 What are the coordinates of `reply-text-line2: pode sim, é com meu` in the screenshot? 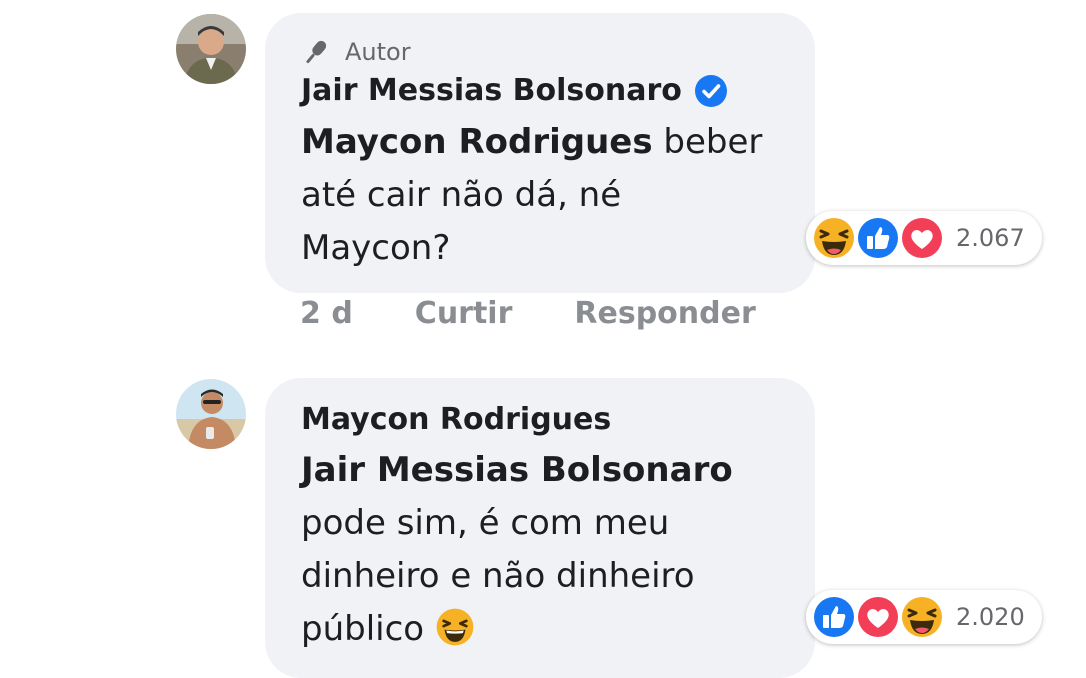 It's located at (485, 523).